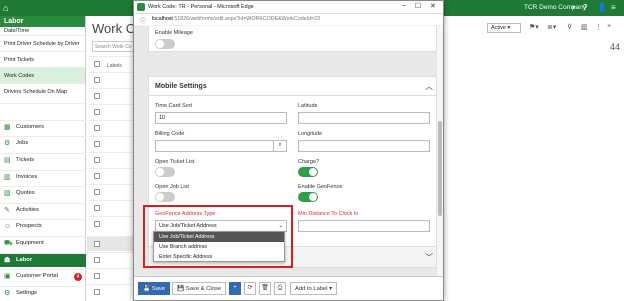 This screenshot has width=624, height=301. What do you see at coordinates (42, 21) in the screenshot?
I see `sidebar-section-header: Labor` at bounding box center [42, 21].